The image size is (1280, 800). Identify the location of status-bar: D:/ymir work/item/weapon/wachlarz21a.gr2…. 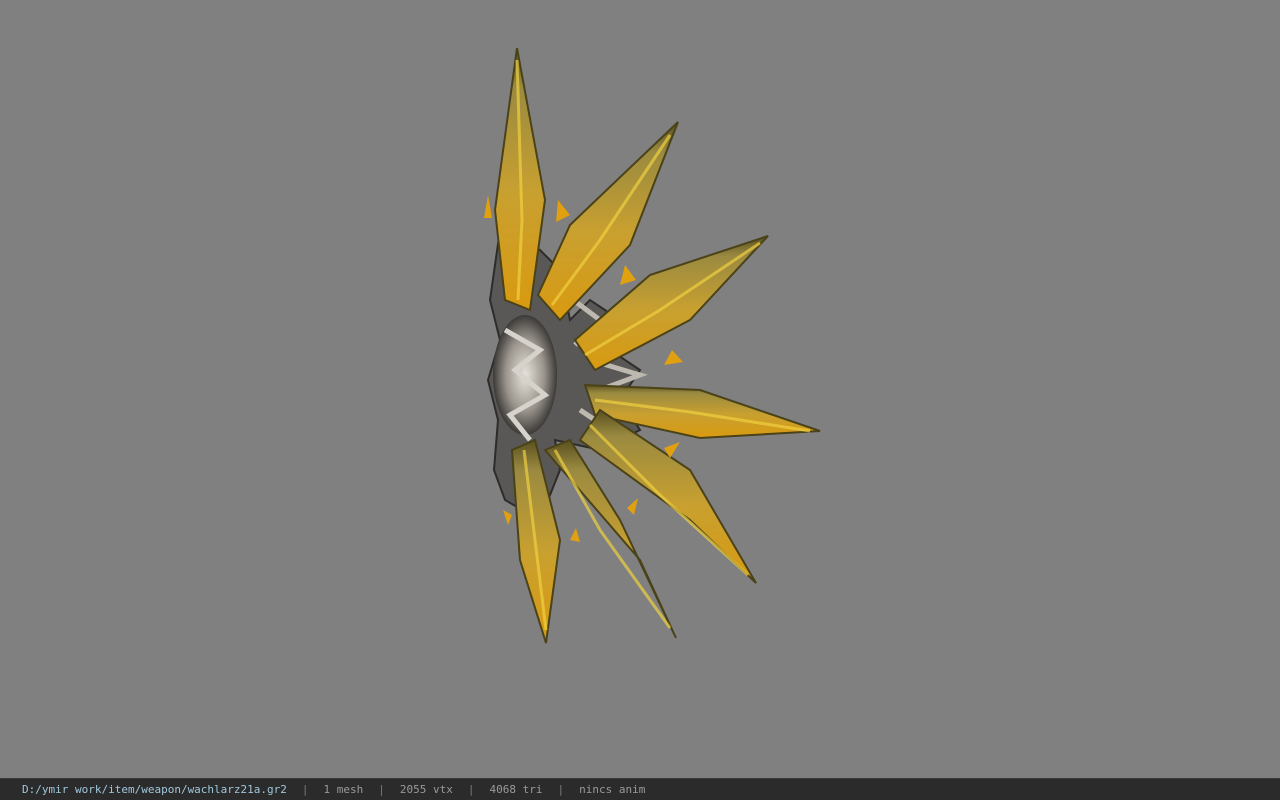
(640, 789).